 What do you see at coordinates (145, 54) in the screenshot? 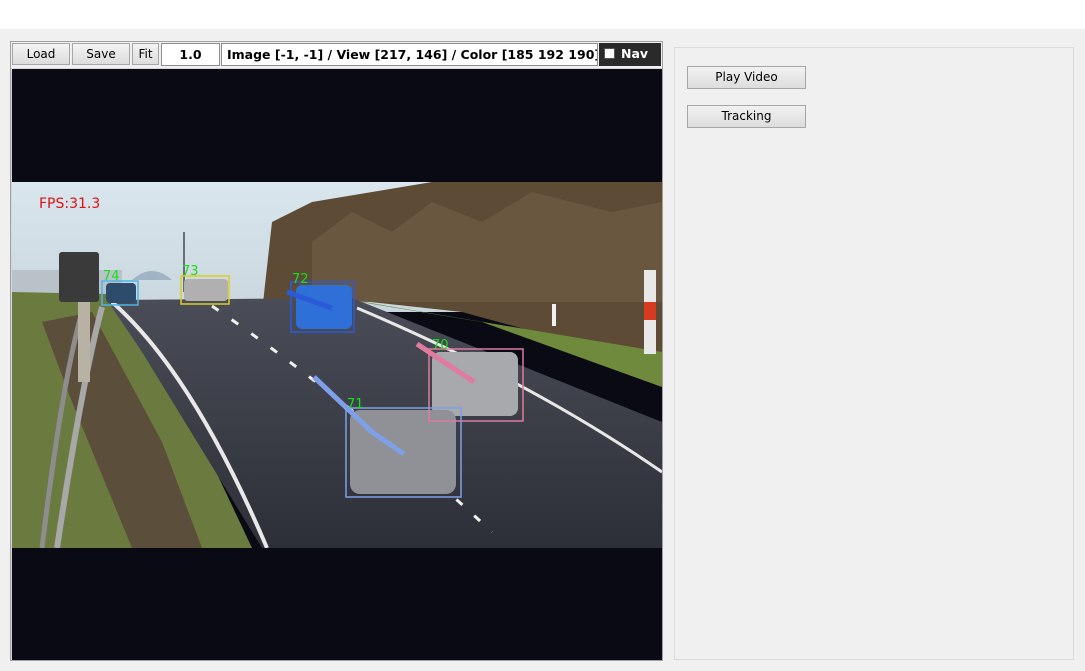
I see `fit-button: Fit` at bounding box center [145, 54].